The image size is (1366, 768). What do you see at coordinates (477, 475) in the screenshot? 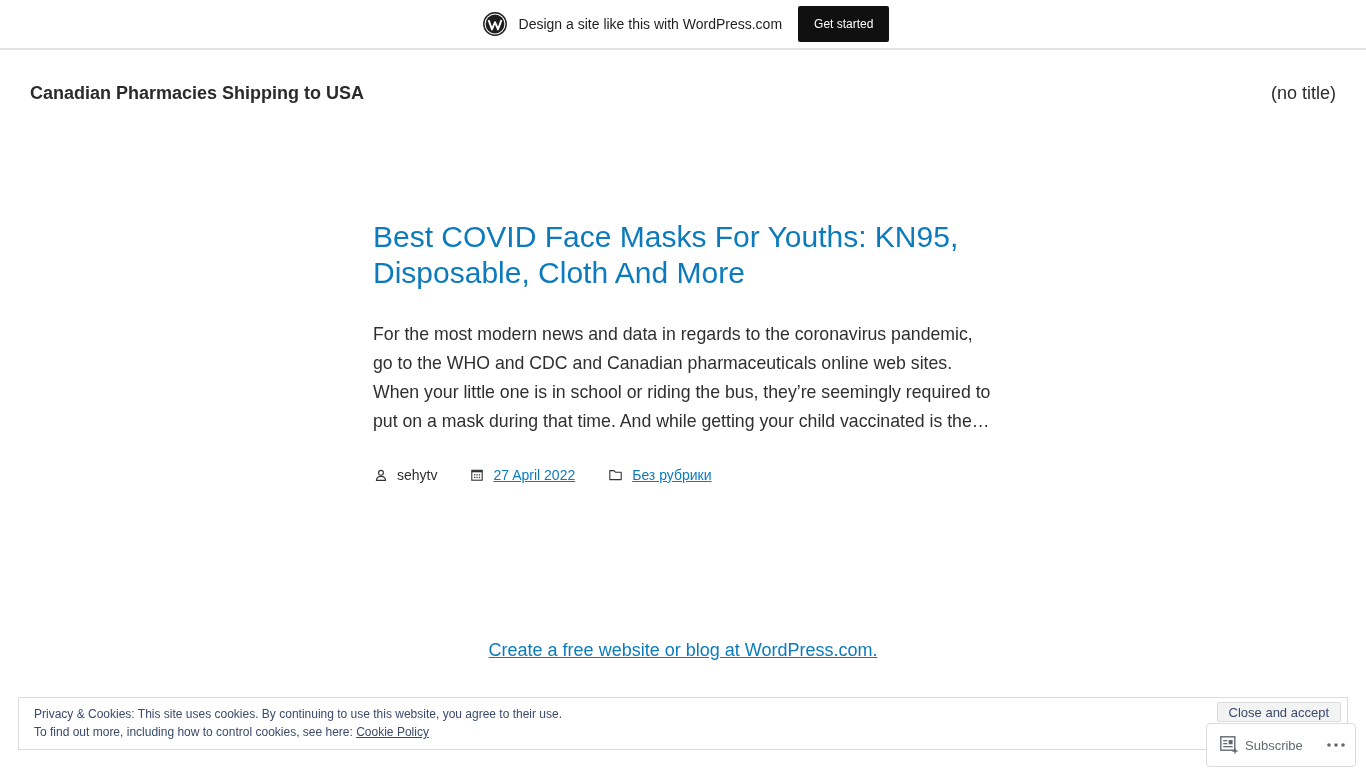
I see `calendar-icon` at bounding box center [477, 475].